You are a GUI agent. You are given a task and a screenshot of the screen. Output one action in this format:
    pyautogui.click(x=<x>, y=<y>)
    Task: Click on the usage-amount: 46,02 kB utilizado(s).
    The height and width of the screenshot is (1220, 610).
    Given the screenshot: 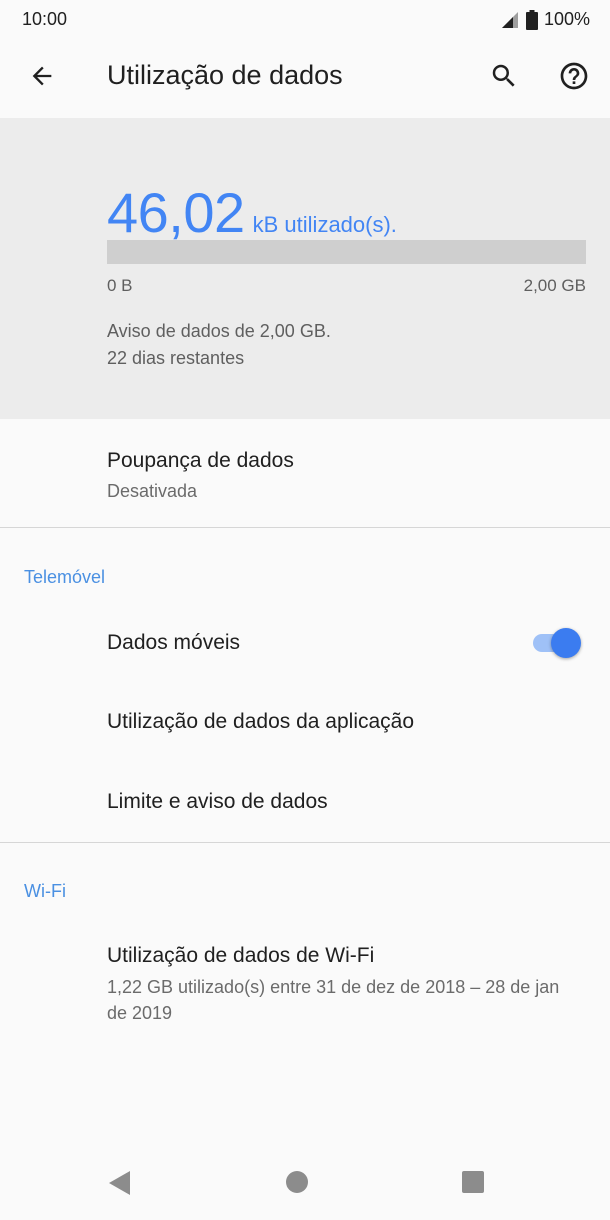 What is the action you would take?
    pyautogui.click(x=252, y=212)
    